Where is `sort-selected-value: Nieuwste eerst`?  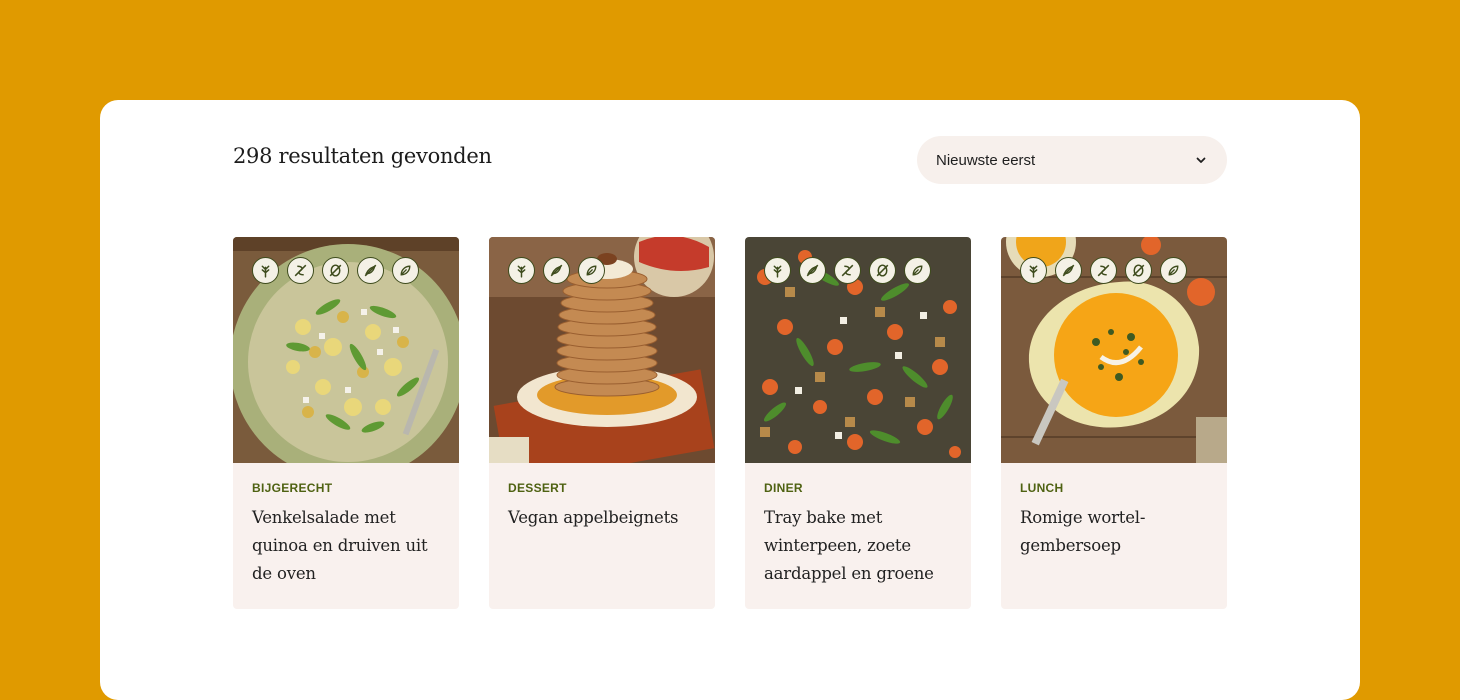 sort-selected-value: Nieuwste eerst is located at coordinates (986, 160).